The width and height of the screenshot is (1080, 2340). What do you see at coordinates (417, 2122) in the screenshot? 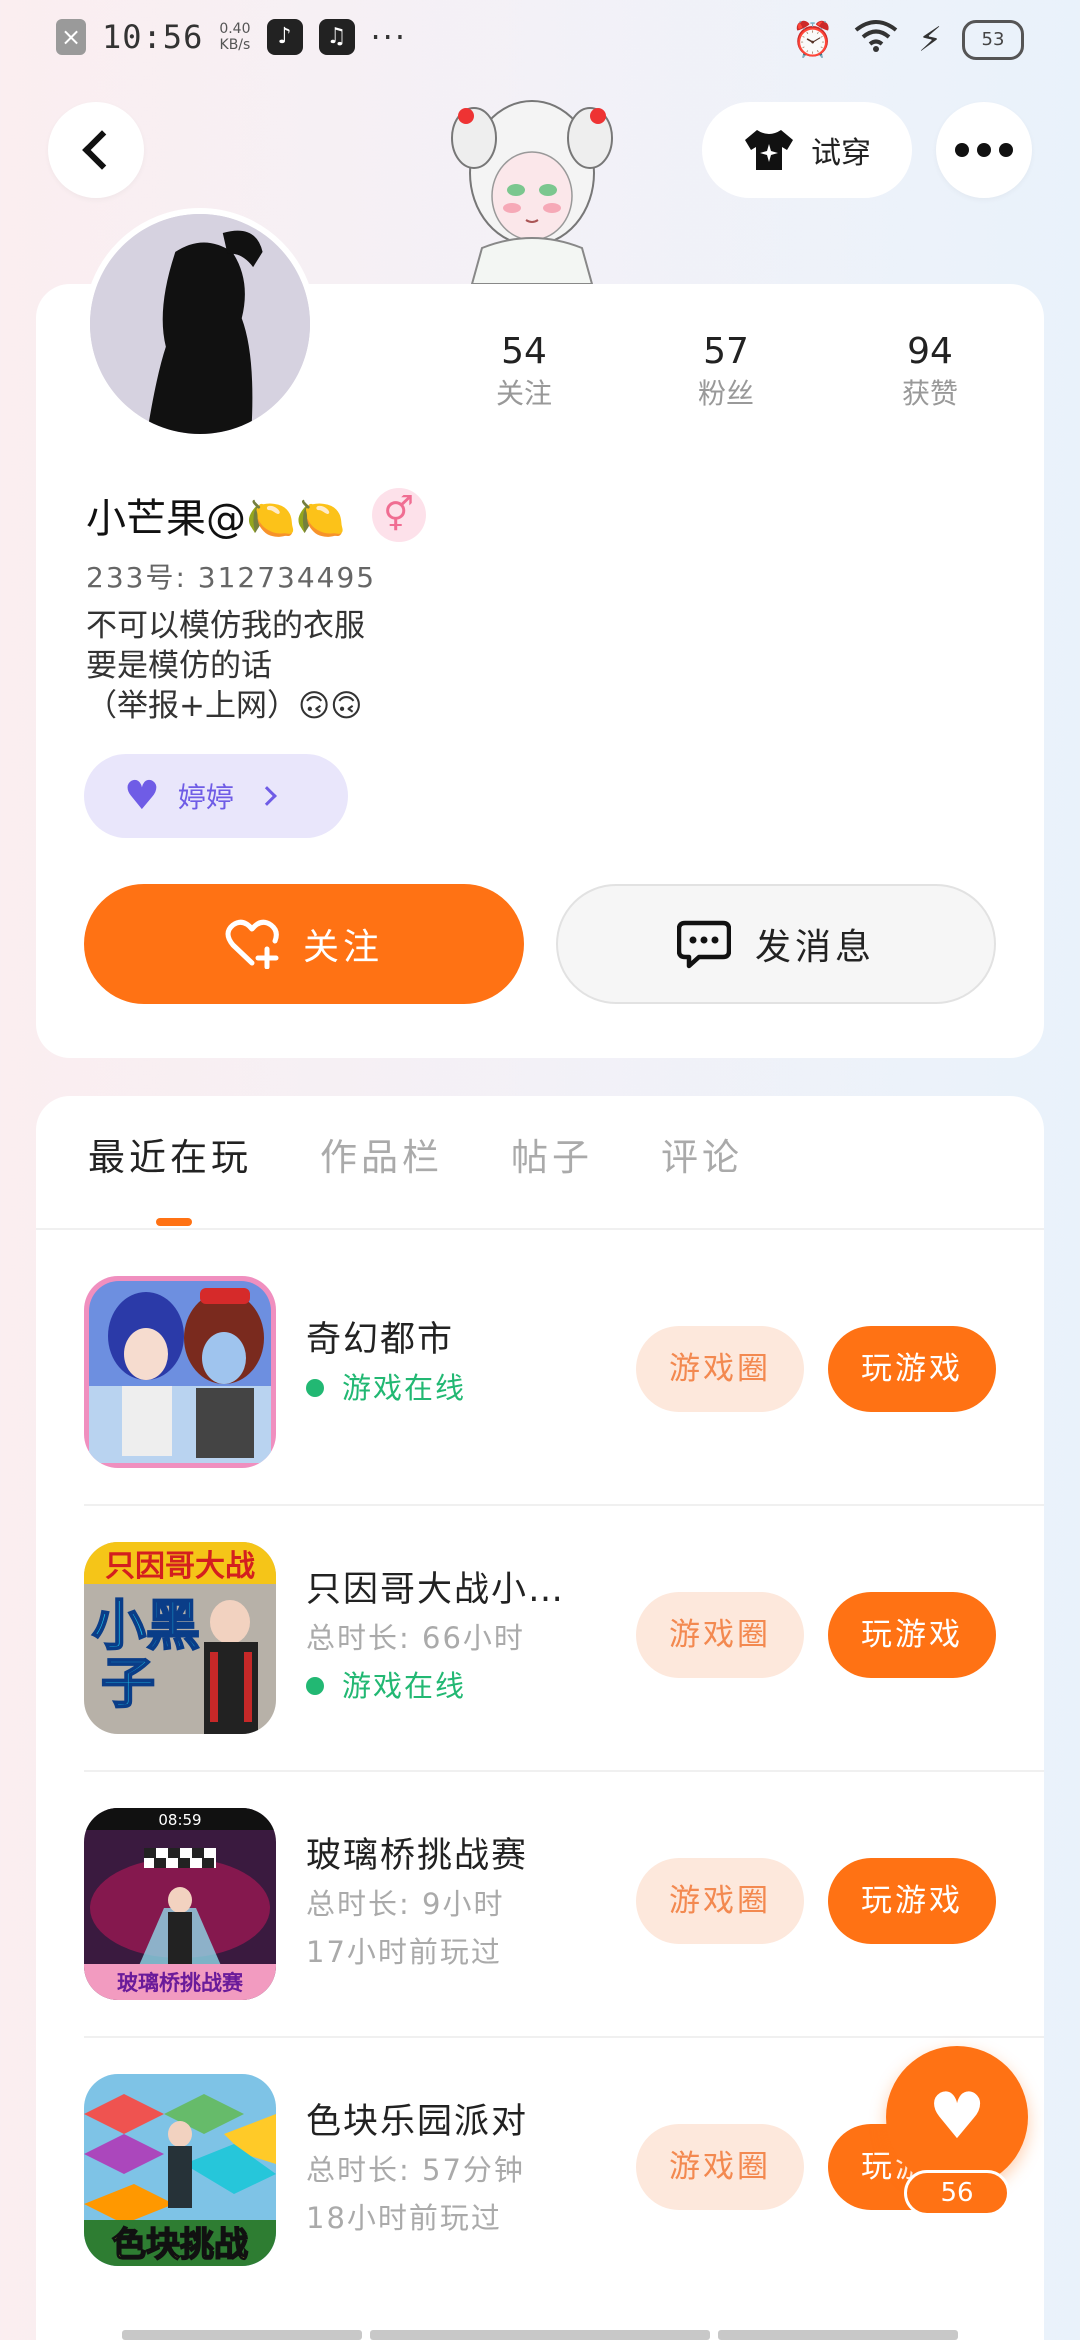
I see `game-title: 色块乐园派对` at bounding box center [417, 2122].